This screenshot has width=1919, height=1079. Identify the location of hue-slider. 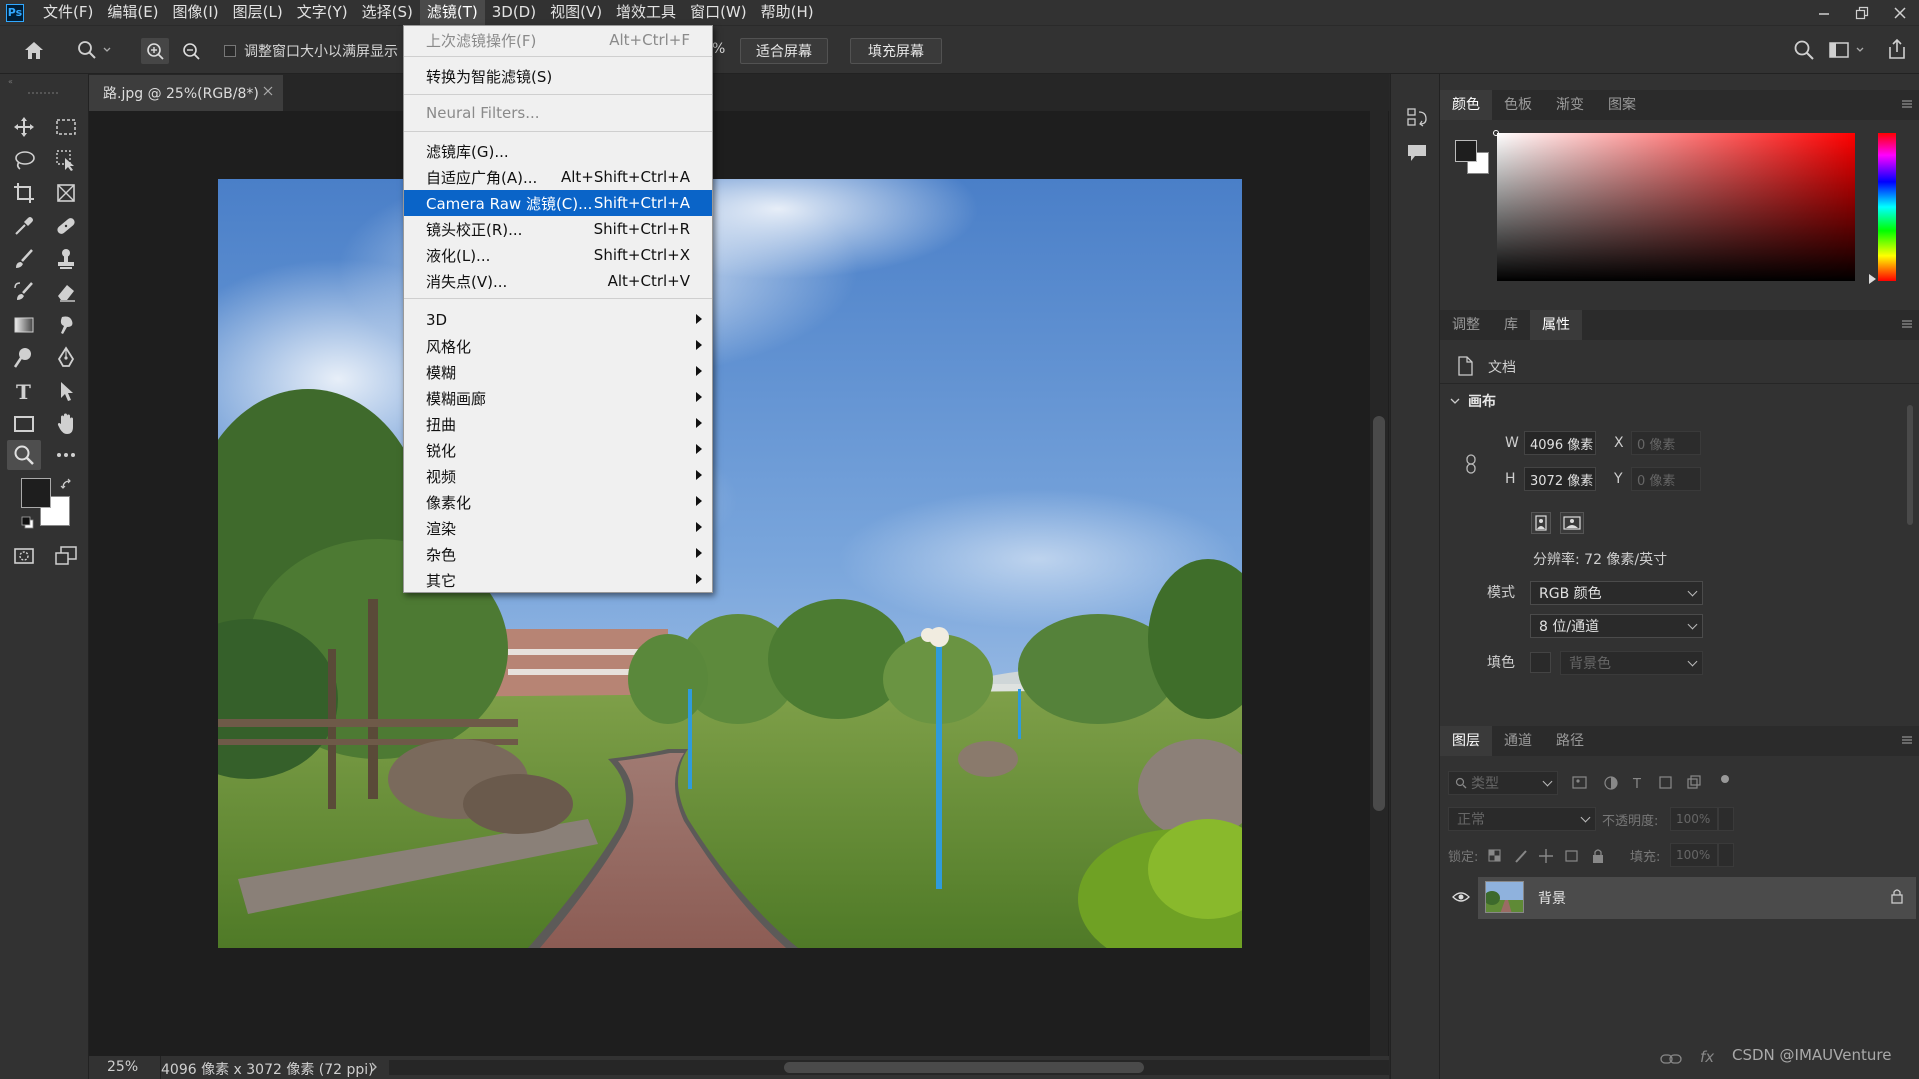
(1887, 207).